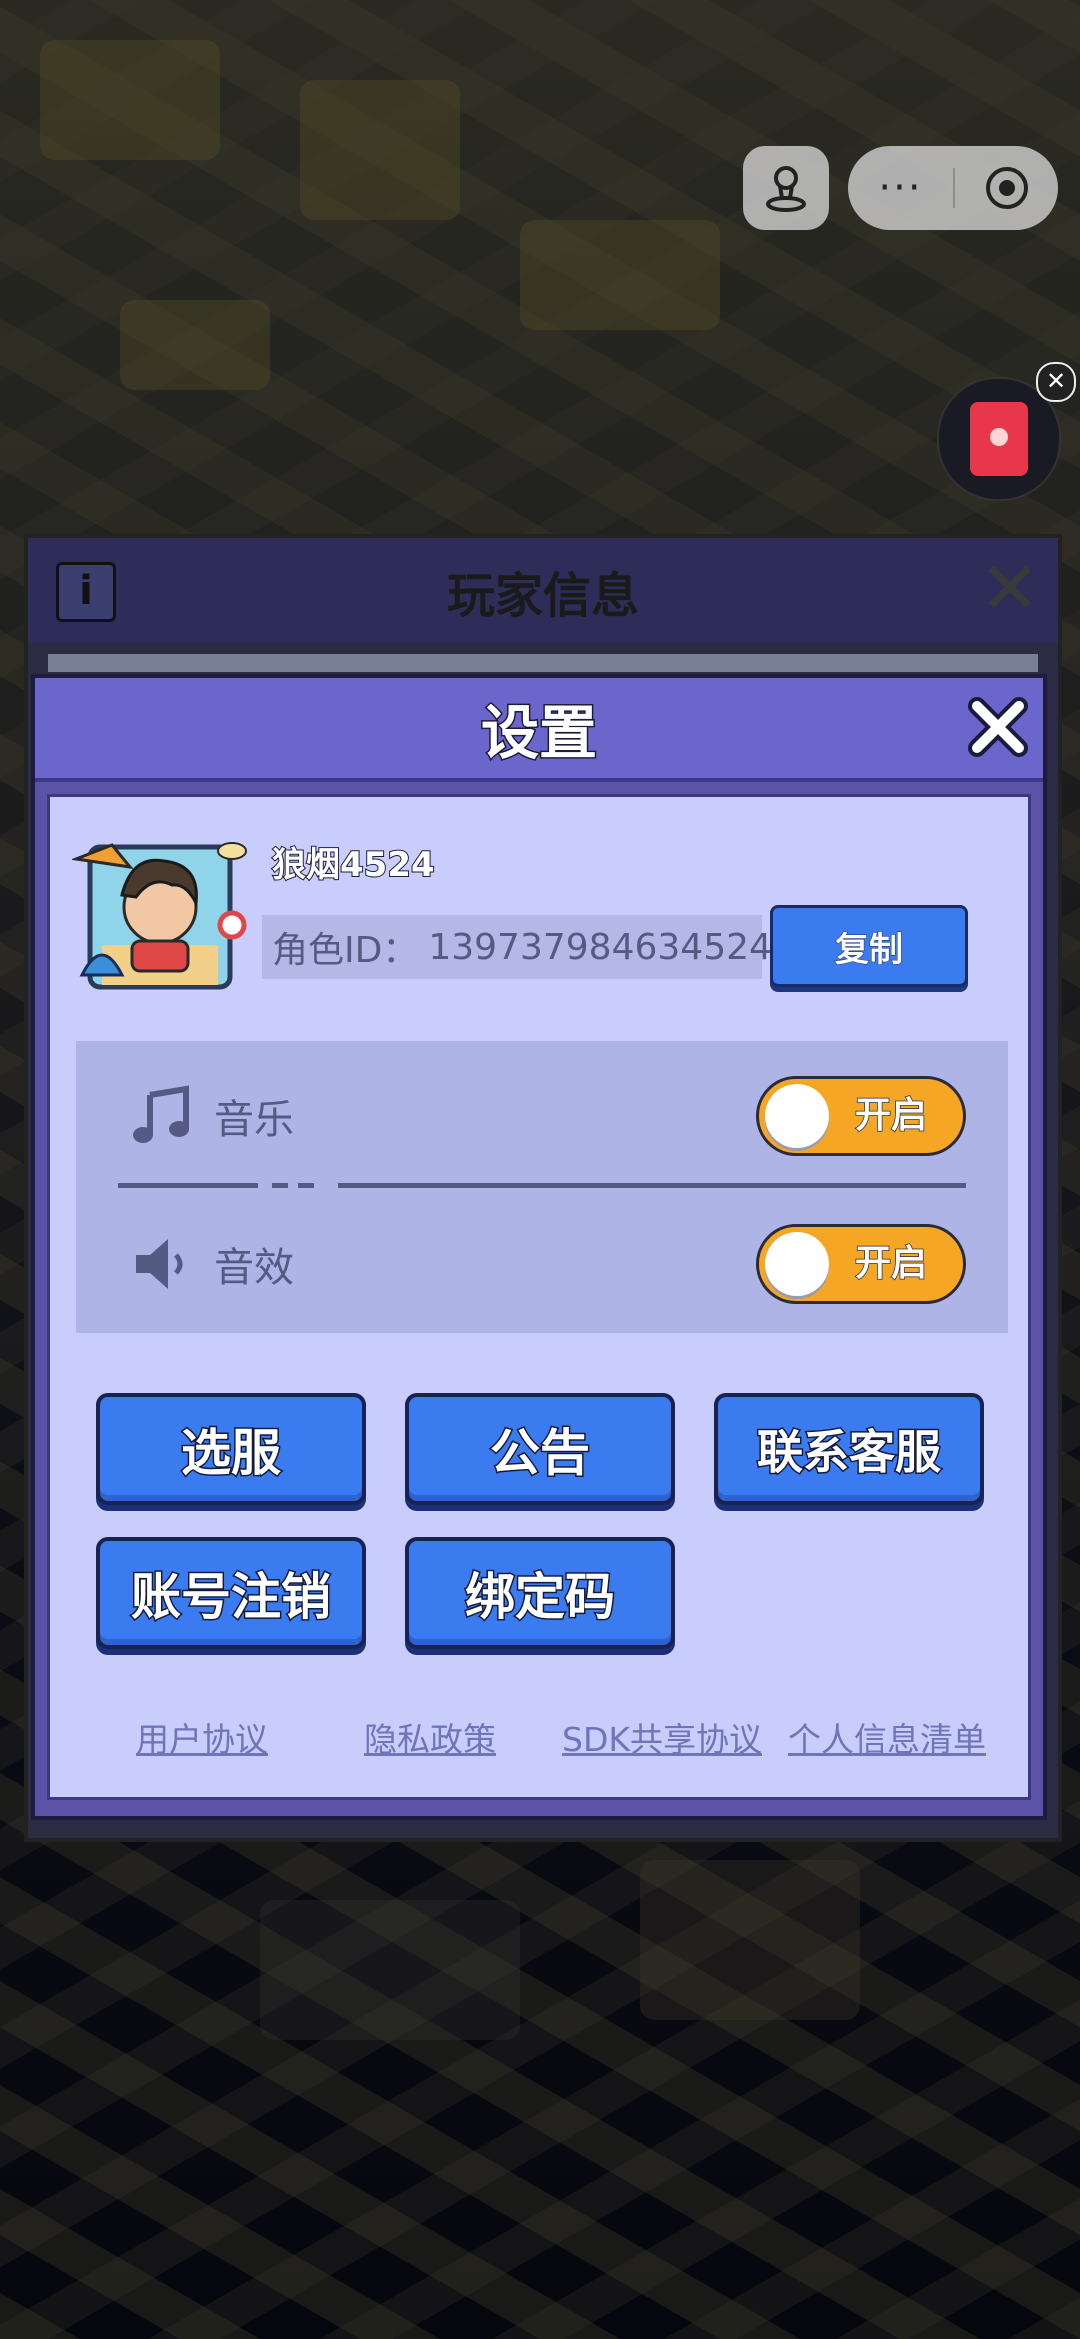 The width and height of the screenshot is (1080, 2339). I want to click on settings-header: 设置, so click(539, 730).